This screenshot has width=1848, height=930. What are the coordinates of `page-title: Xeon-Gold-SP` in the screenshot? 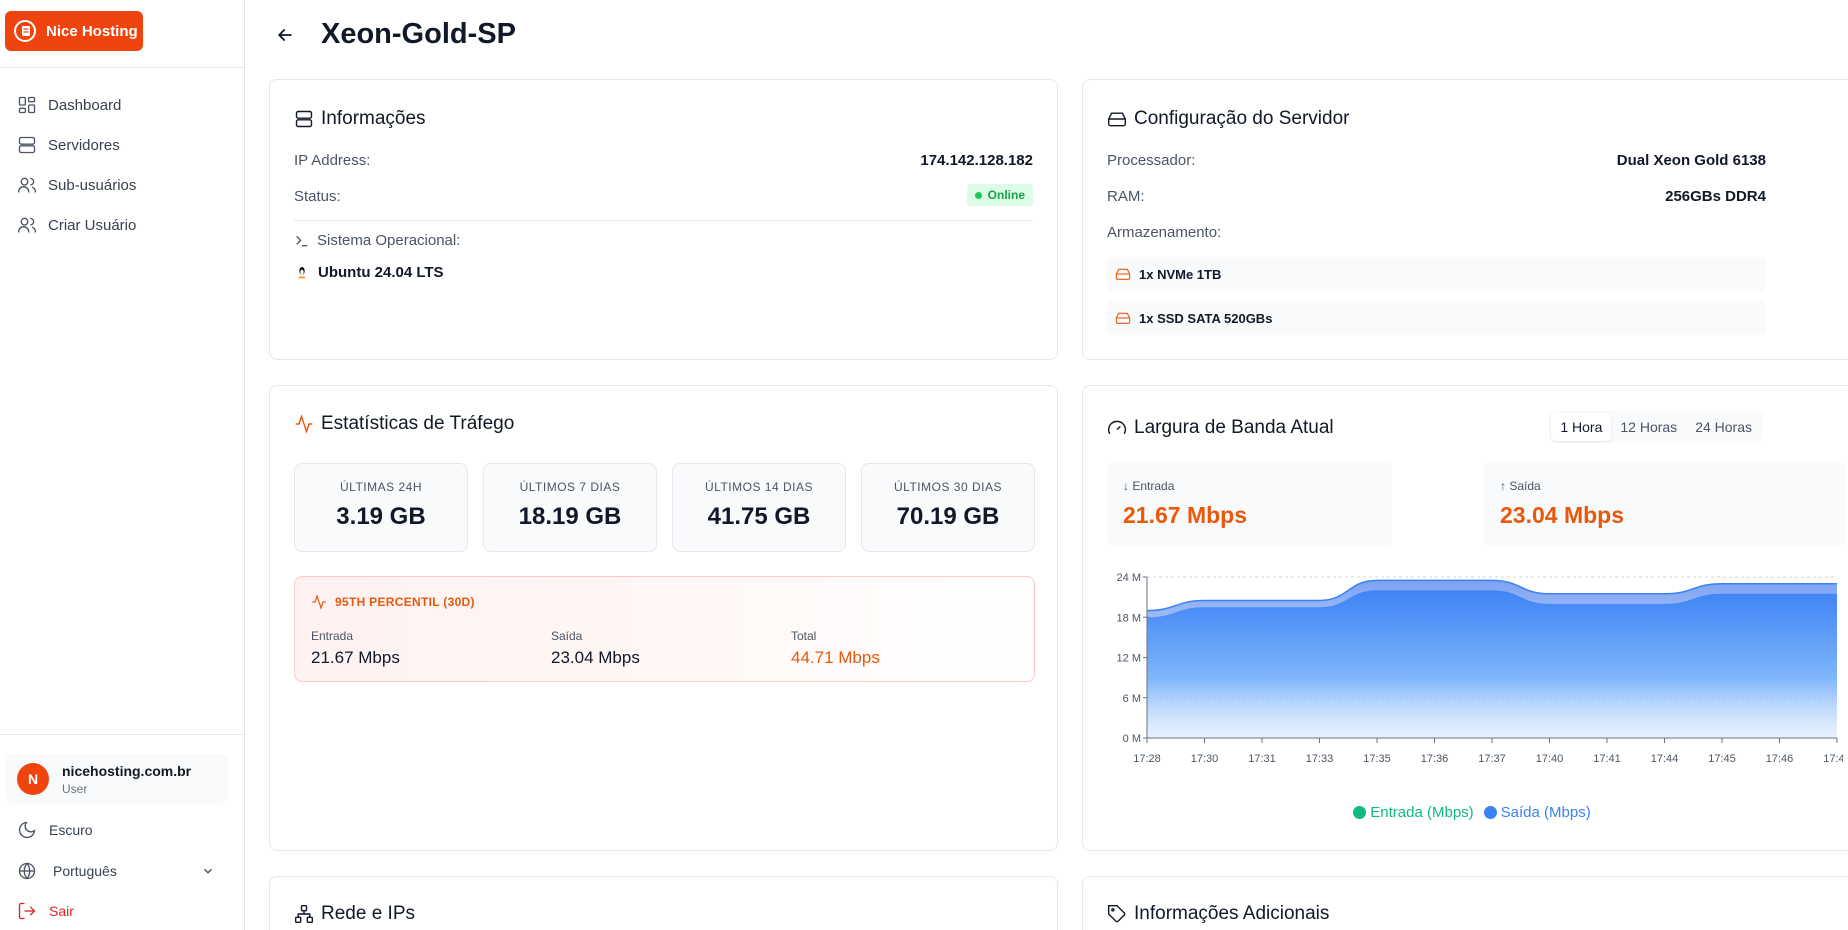 It's located at (418, 34).